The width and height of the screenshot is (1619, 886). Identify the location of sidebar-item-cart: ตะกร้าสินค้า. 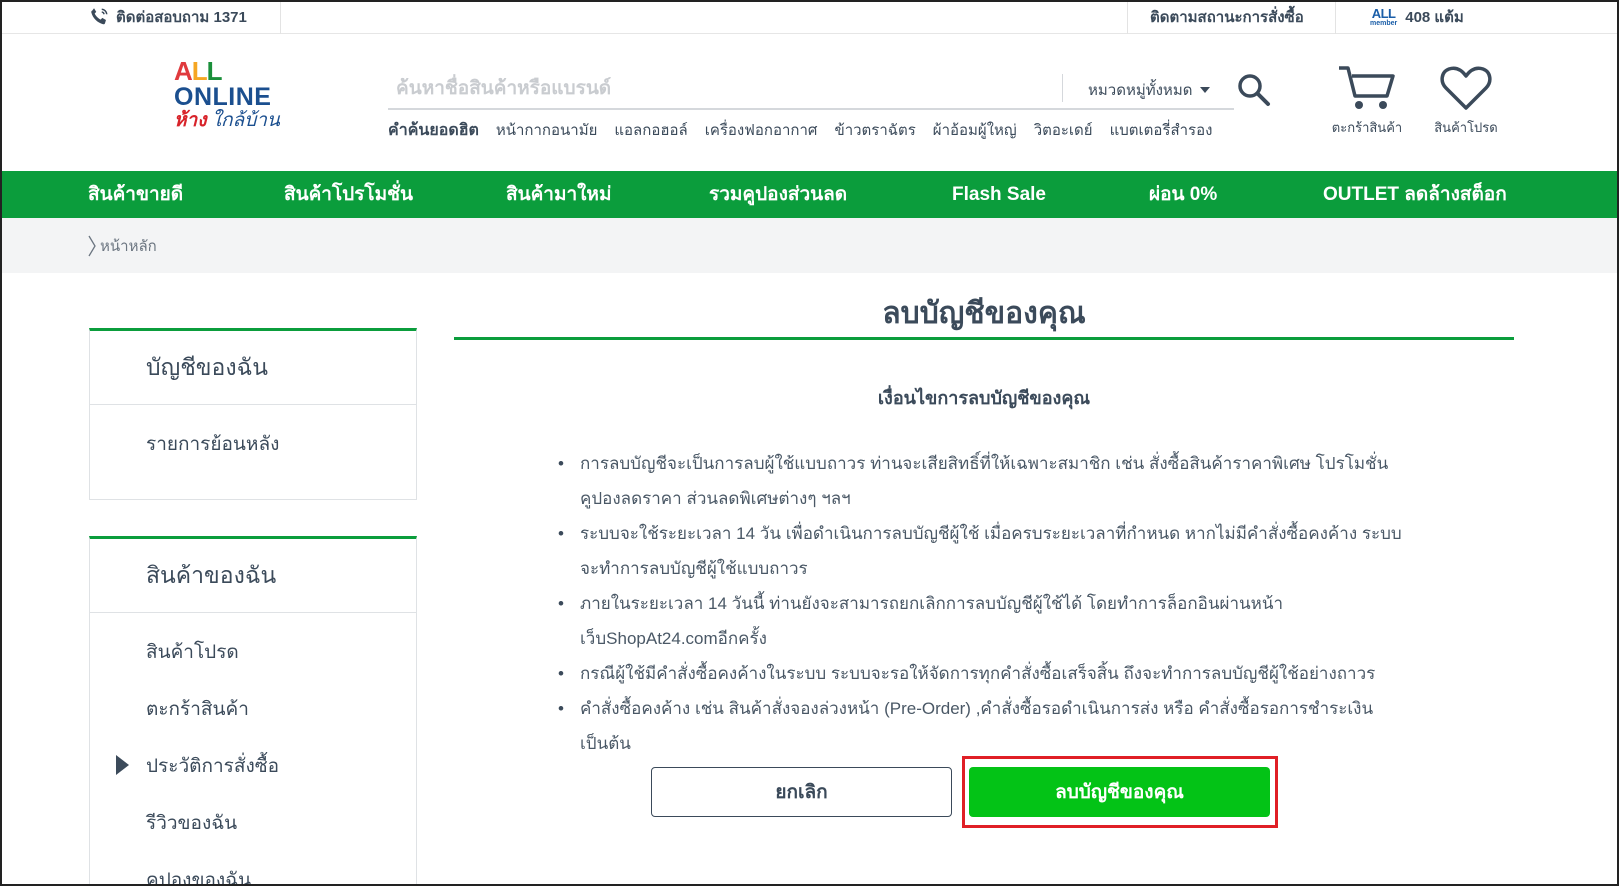
(253, 709).